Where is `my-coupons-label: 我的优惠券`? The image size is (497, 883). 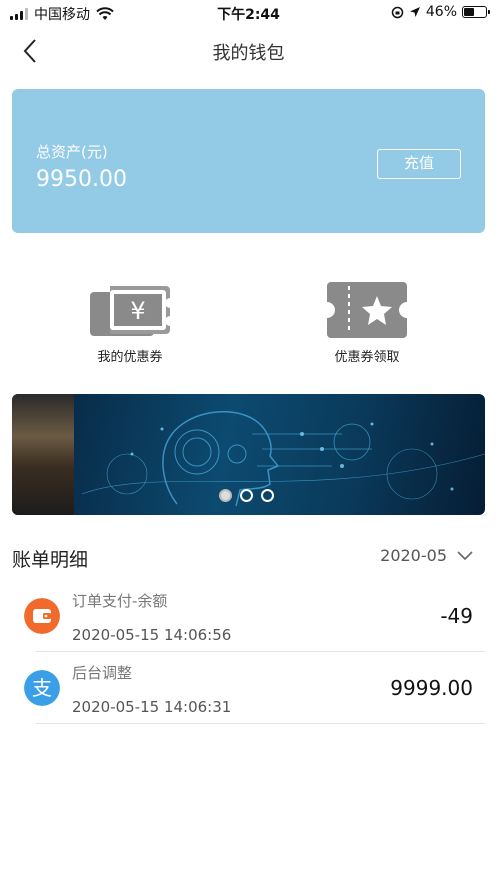 my-coupons-label: 我的优惠券 is located at coordinates (130, 357).